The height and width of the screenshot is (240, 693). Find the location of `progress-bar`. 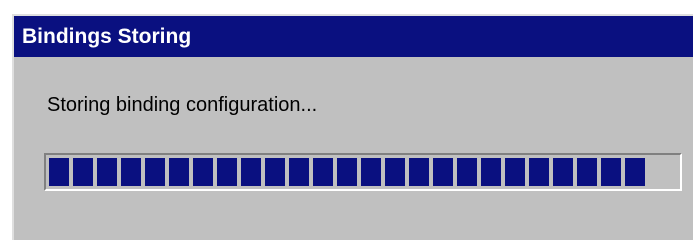

progress-bar is located at coordinates (363, 172).